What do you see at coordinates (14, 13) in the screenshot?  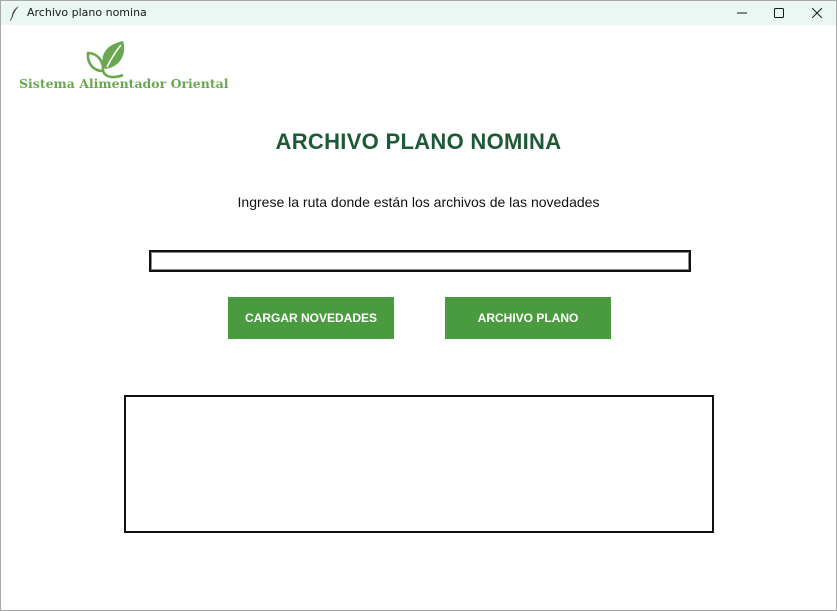 I see `feather-icon` at bounding box center [14, 13].